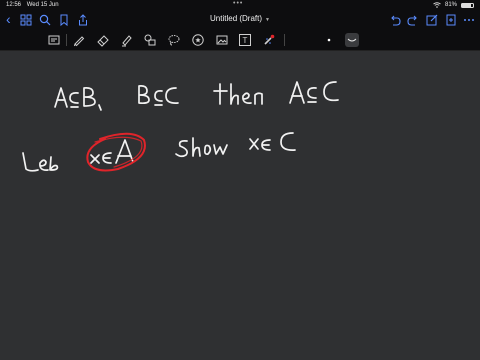 The width and height of the screenshot is (480, 360). What do you see at coordinates (432, 20) in the screenshot?
I see `edit-page-icon` at bounding box center [432, 20].